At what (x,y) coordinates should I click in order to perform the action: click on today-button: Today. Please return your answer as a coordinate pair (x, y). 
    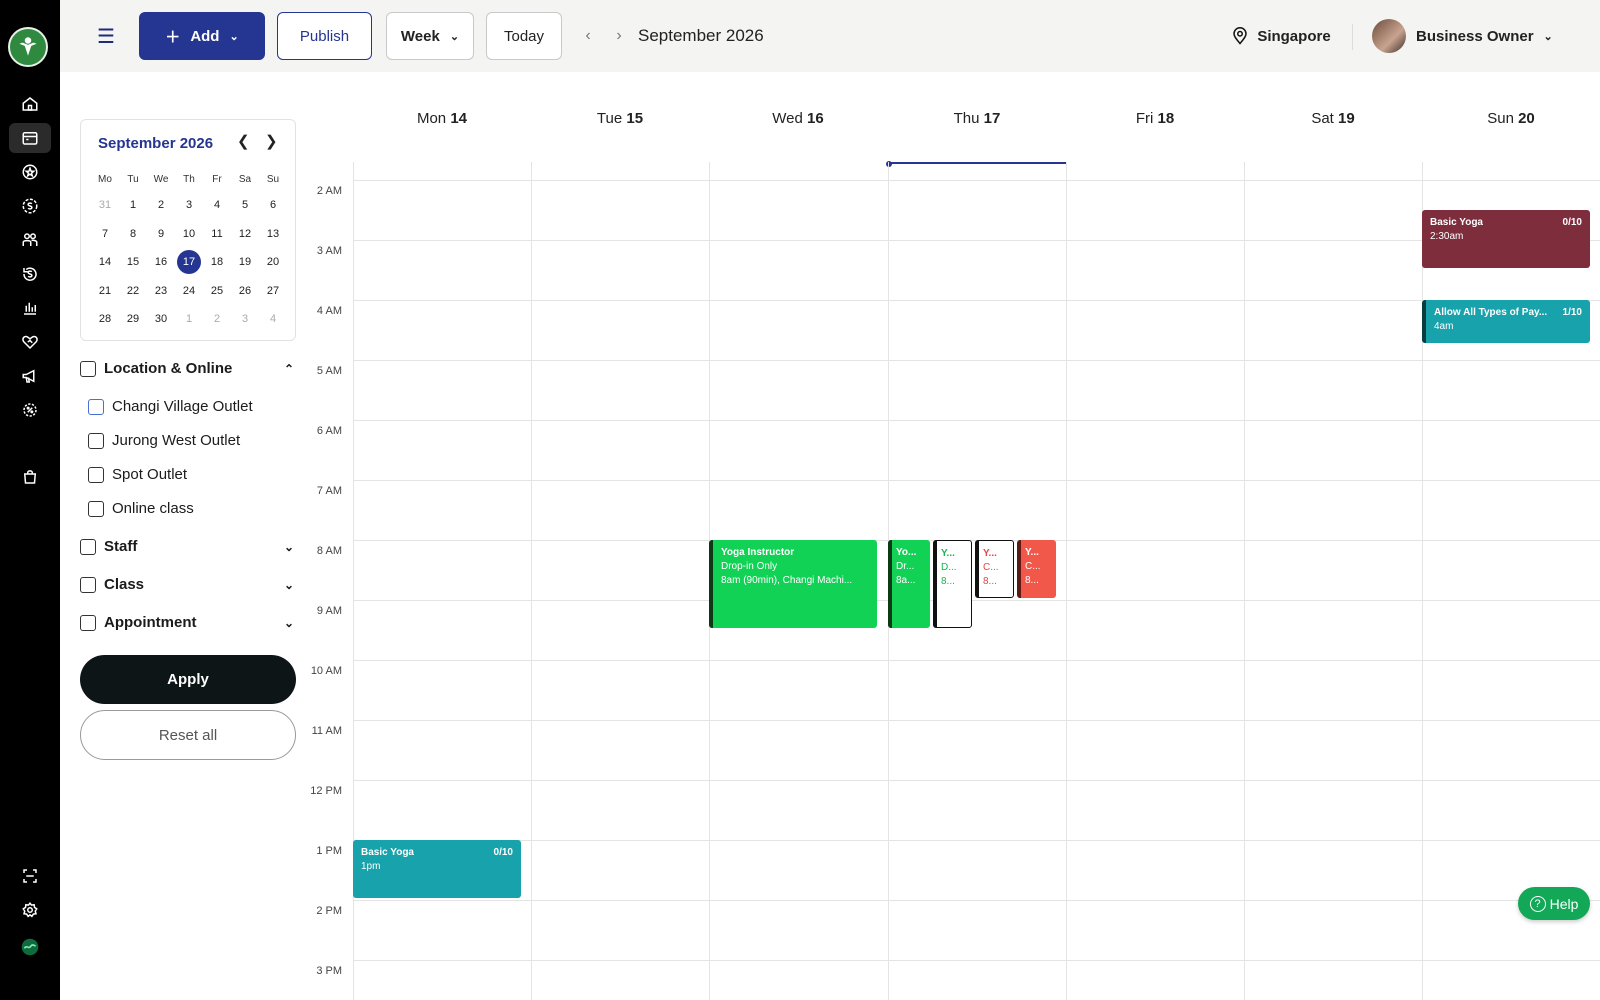
    Looking at the image, I should click on (524, 36).